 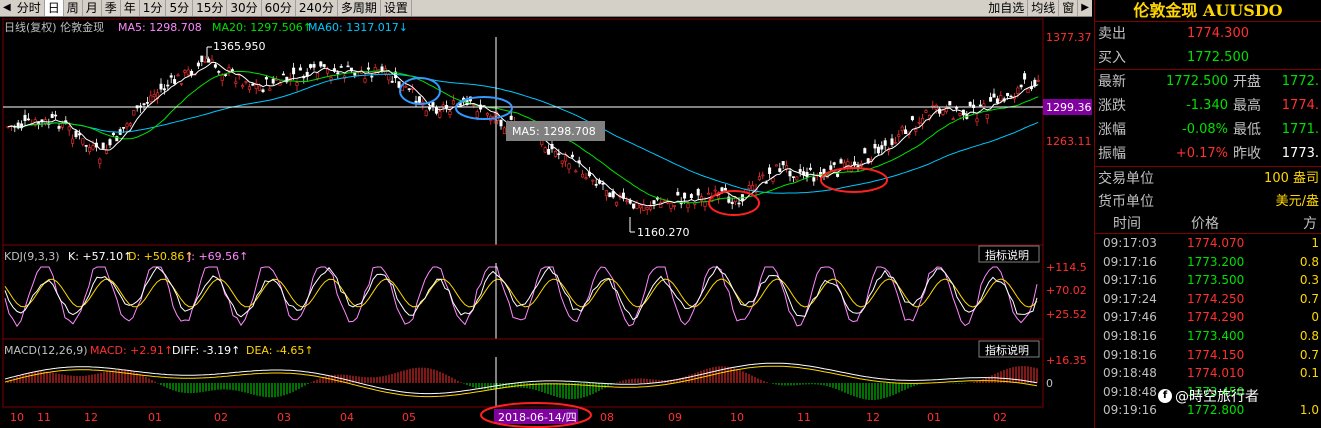 I want to click on period-tab-3: 月, so click(x=92, y=8).